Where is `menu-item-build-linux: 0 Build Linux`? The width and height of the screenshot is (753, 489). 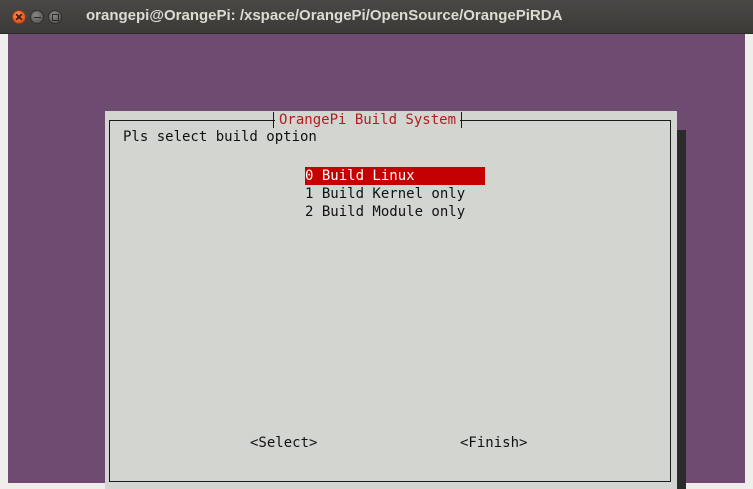
menu-item-build-linux: 0 Build Linux is located at coordinates (395, 176).